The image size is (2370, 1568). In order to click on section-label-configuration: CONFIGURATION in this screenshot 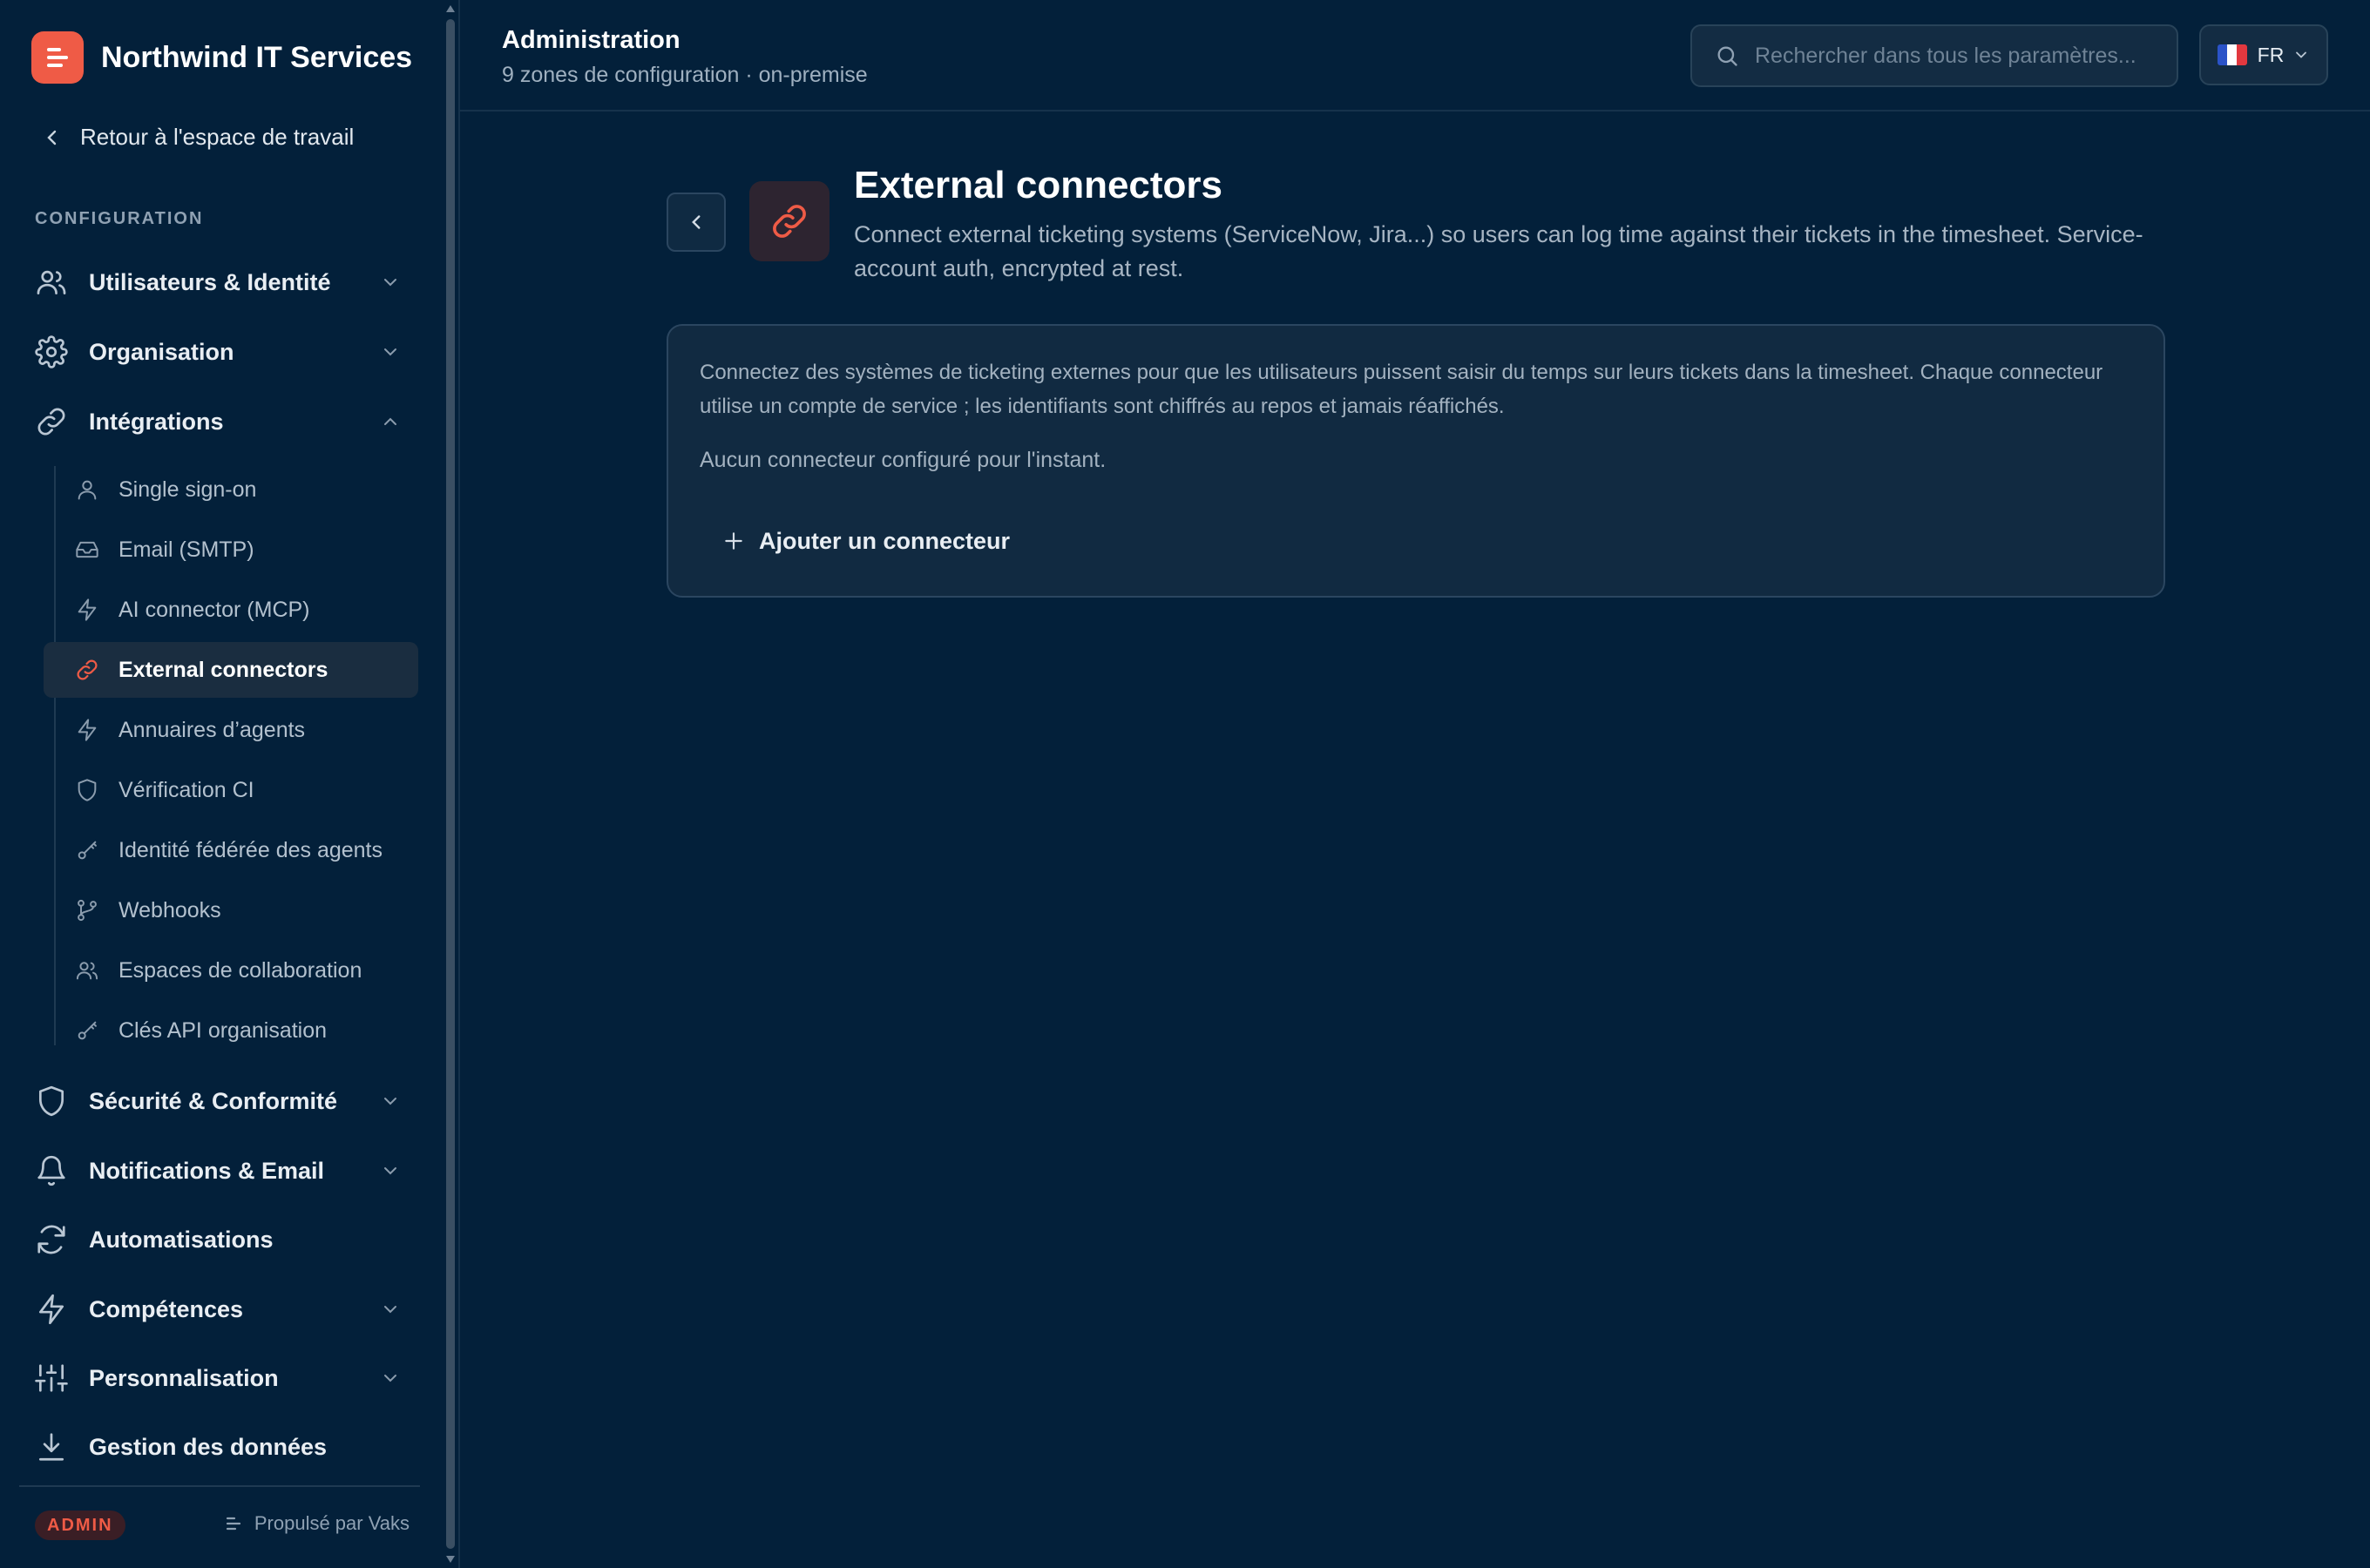, I will do `click(119, 218)`.